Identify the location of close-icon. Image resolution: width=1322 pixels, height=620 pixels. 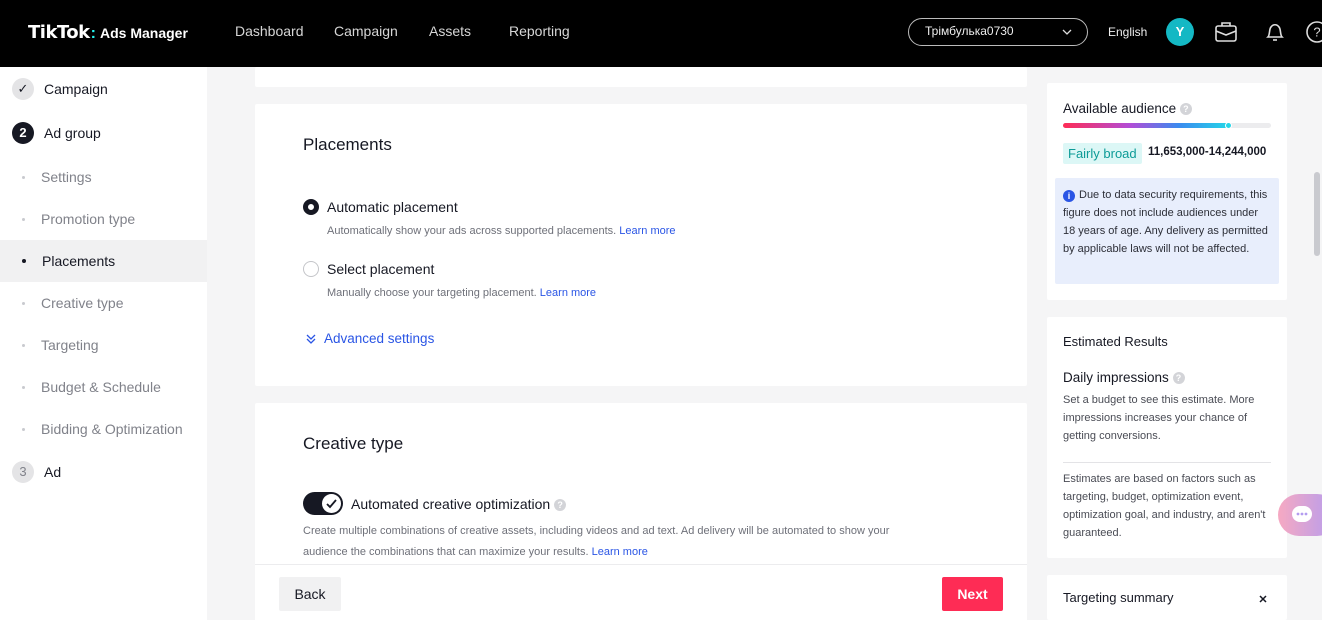
(1263, 599).